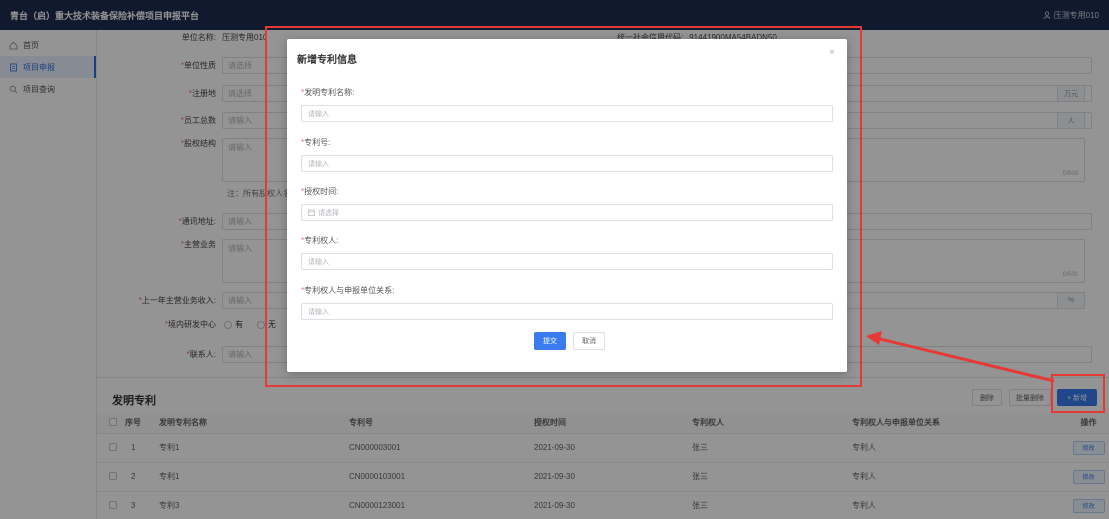 This screenshot has width=1109, height=519. I want to click on annotation-arrow-icon, so click(960, 357).